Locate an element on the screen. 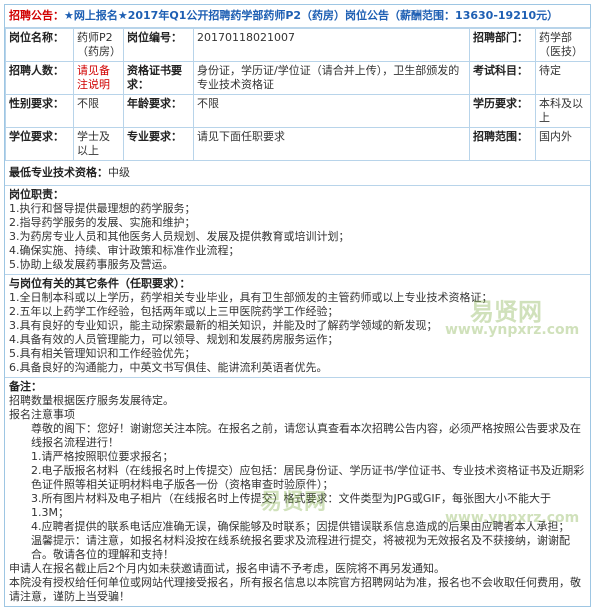 This screenshot has width=593, height=607. exam-label: 考试科目： is located at coordinates (502, 78).